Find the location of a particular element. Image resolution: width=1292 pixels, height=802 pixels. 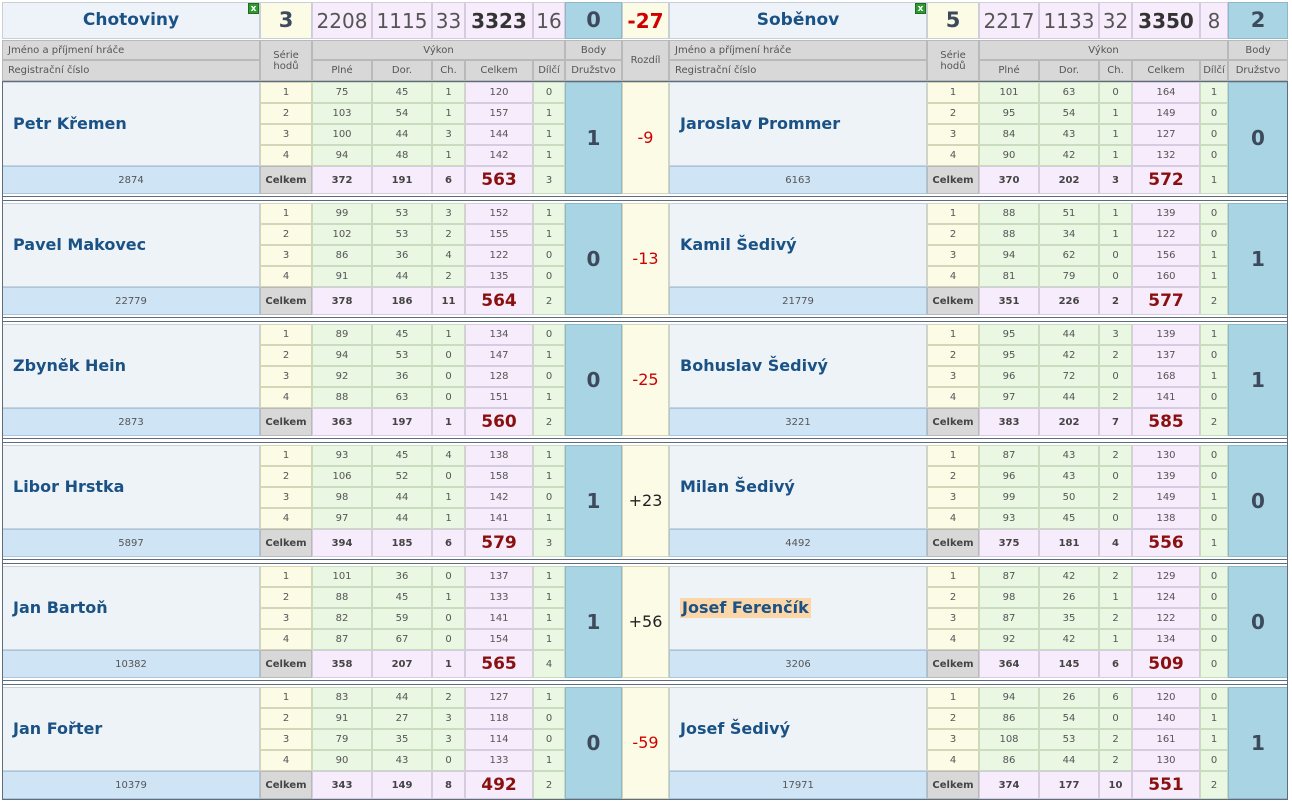

home-player-name: Jan Fořter is located at coordinates (131, 729).